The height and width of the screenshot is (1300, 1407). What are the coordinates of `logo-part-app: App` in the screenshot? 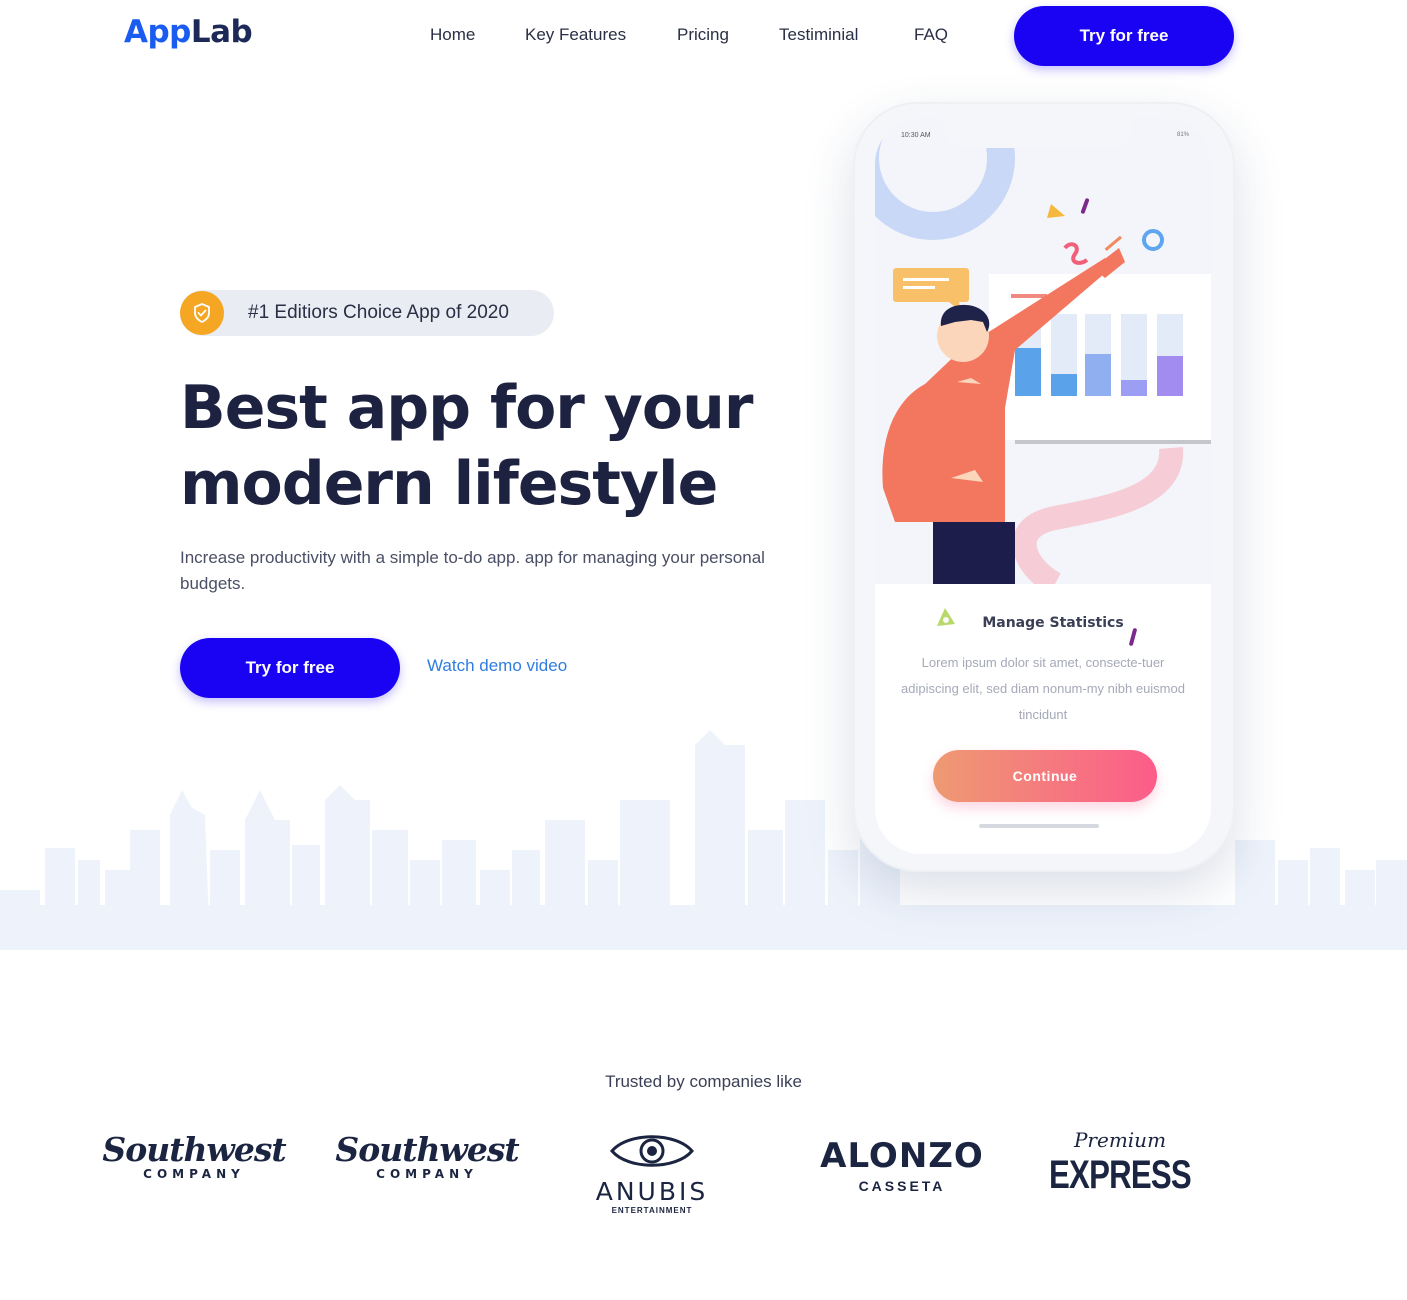 It's located at (157, 32).